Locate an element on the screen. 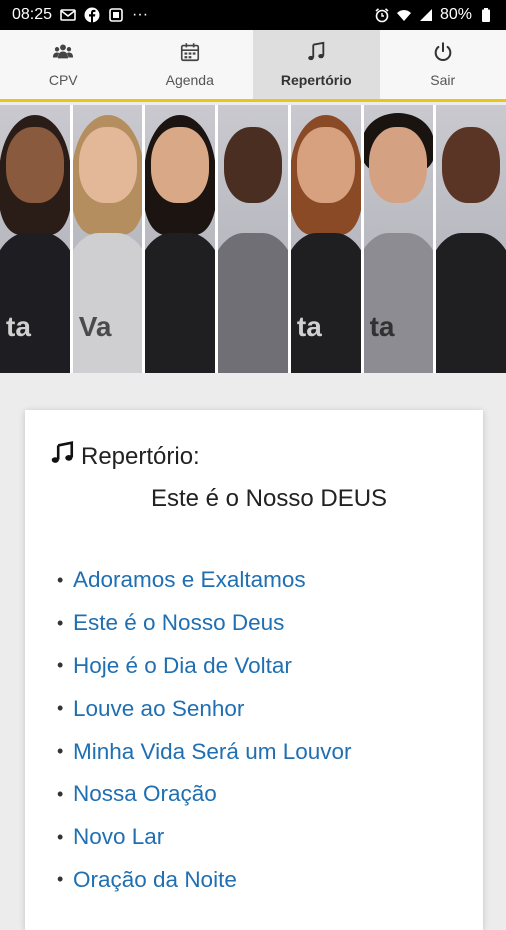 The image size is (506, 930). tab-bar: CPV Agenda Repertório Sair is located at coordinates (253, 66).